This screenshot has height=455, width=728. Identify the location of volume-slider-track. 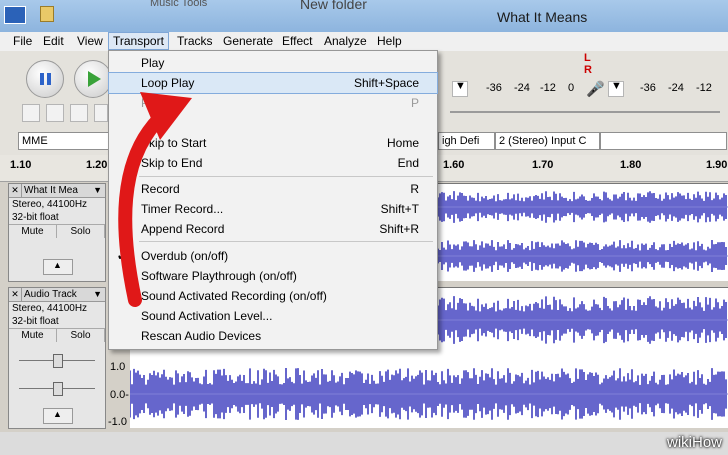
(585, 112).